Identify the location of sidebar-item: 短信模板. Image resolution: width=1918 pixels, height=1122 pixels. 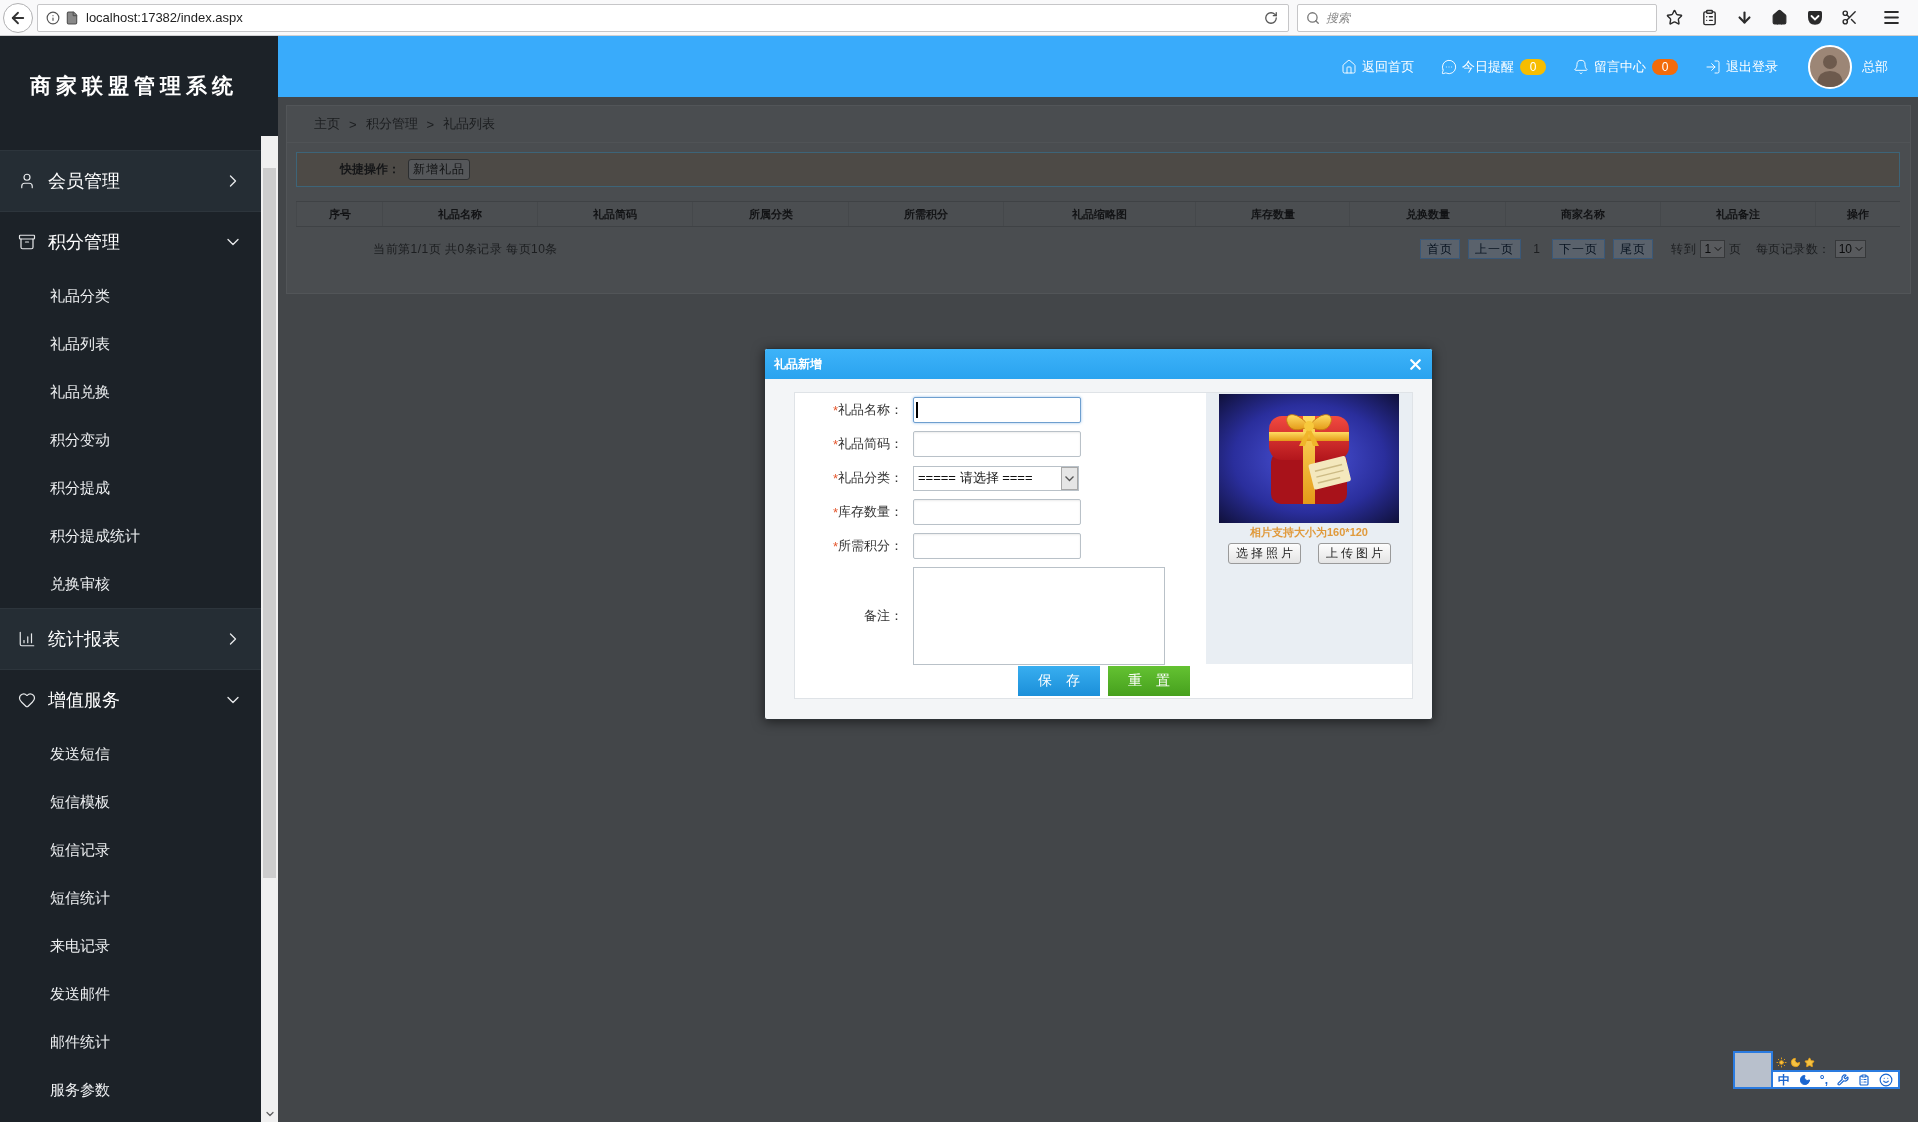
(130, 802).